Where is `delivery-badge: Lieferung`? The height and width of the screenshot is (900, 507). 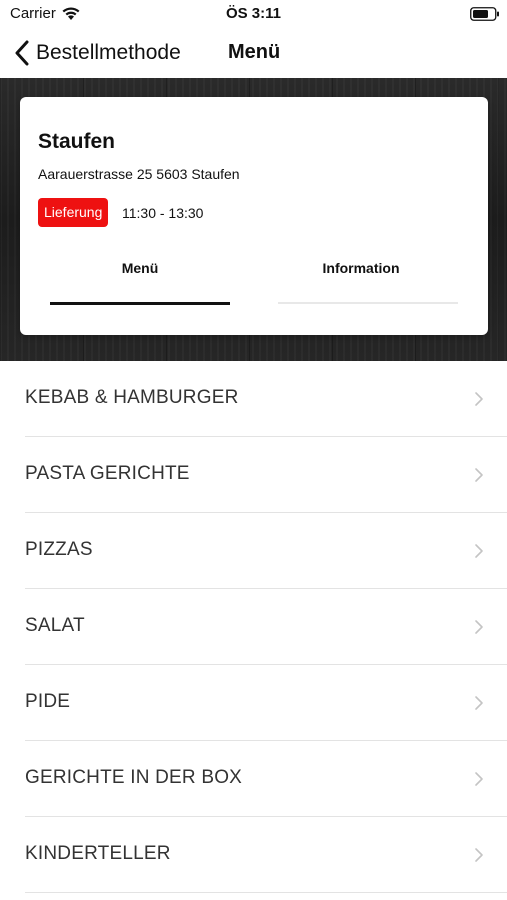
delivery-badge: Lieferung is located at coordinates (73, 212).